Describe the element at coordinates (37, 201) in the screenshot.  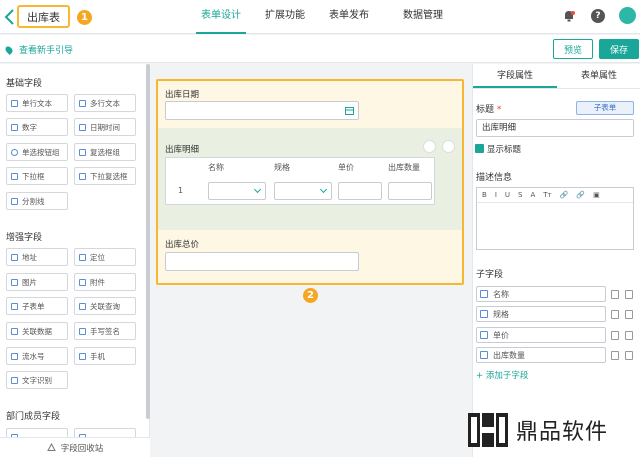
I see `field-divider: 分割线` at that location.